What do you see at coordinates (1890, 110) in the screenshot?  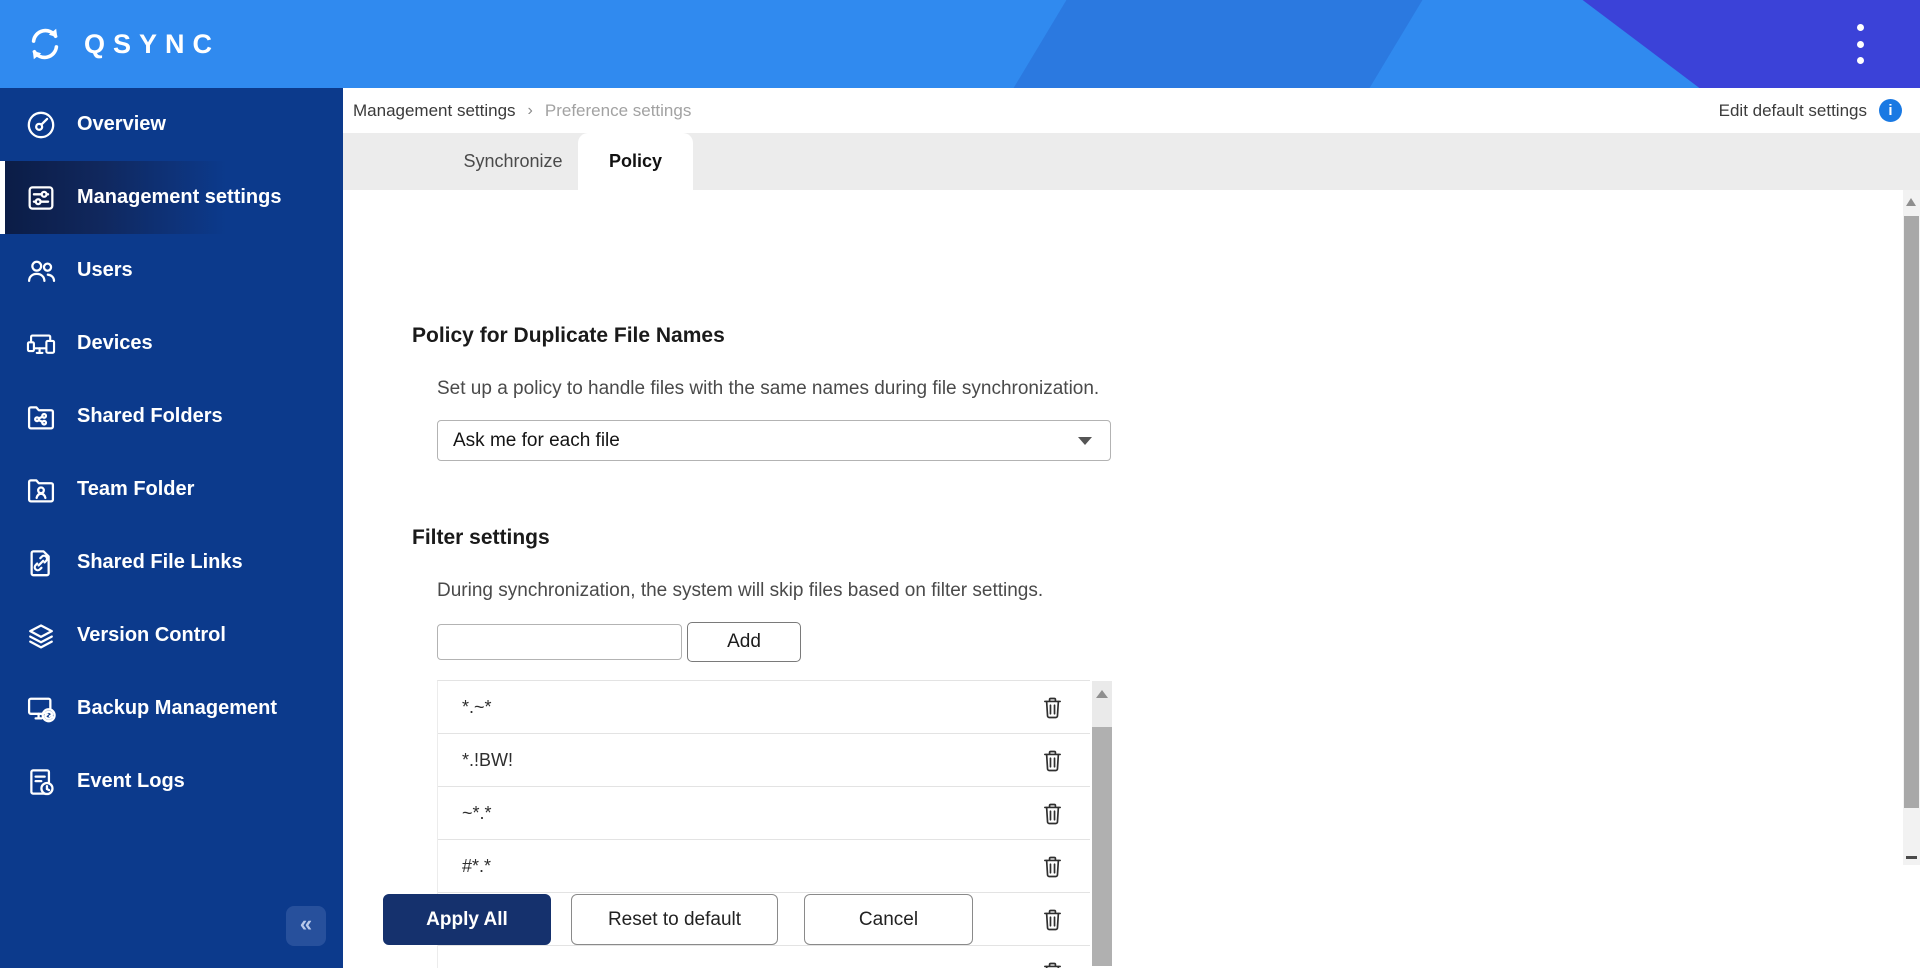 I see `info-icon: i` at bounding box center [1890, 110].